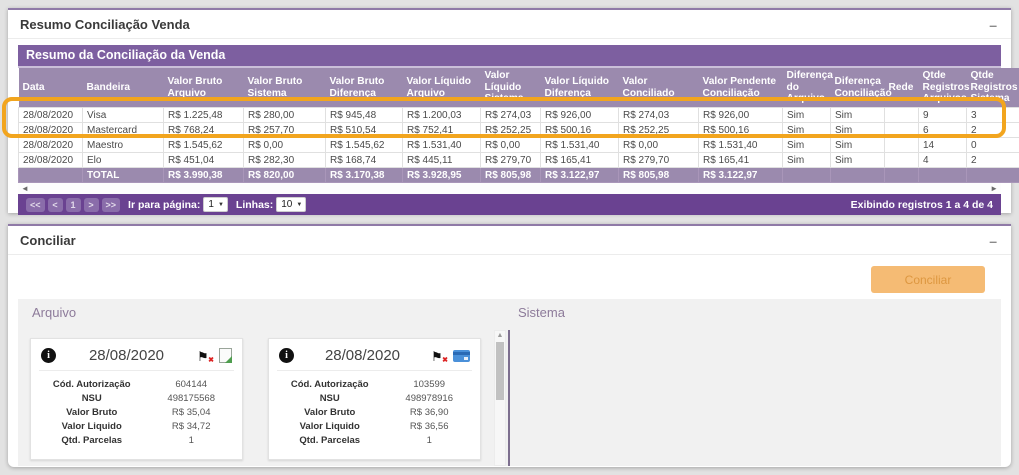  Describe the element at coordinates (509, 24) in the screenshot. I see `resumo-panel-header: Resumo Conciliação Venda –` at that location.